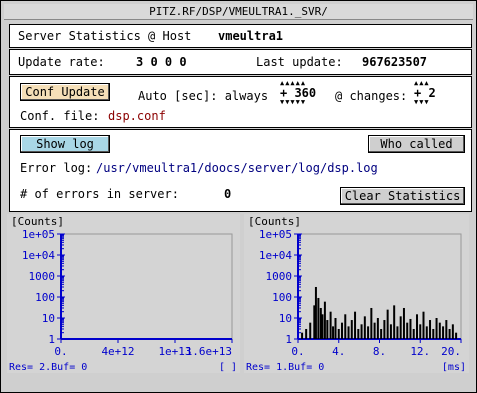  What do you see at coordinates (60, 116) in the screenshot?
I see `conf-file-label: Conf. file:` at bounding box center [60, 116].